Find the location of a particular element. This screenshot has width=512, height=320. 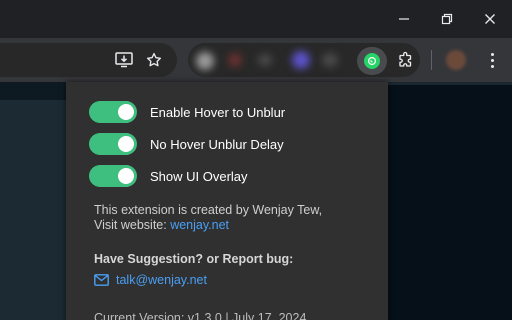

minimize-button is located at coordinates (404, 19).